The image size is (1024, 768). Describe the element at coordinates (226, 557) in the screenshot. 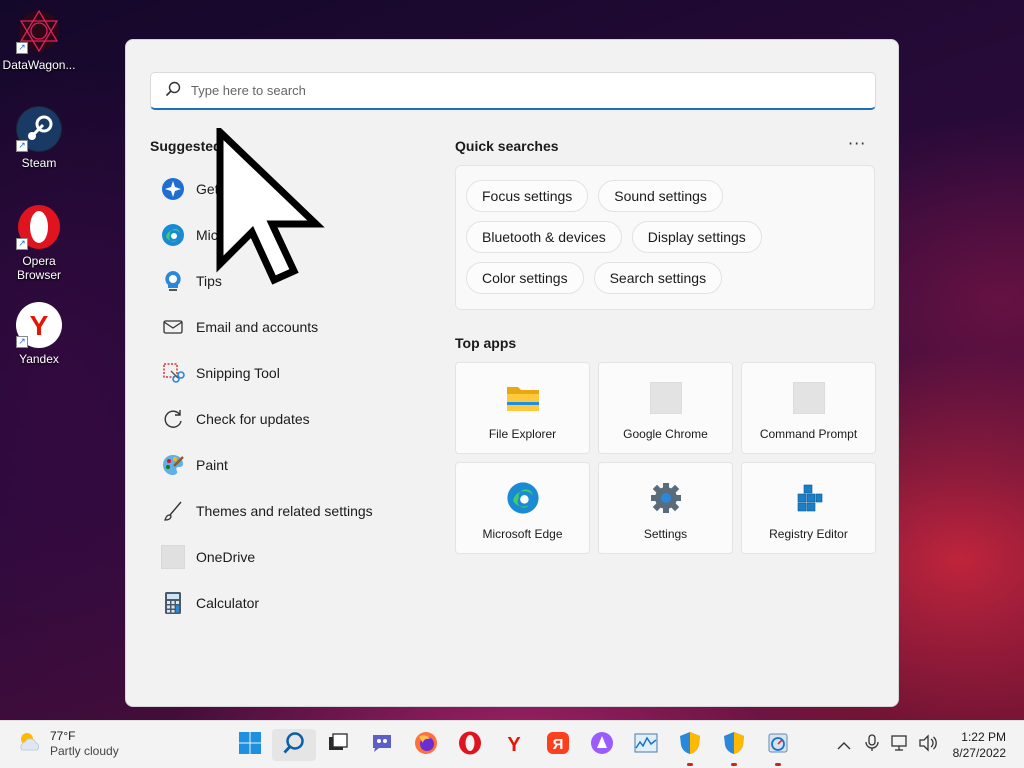

I see `suggested-item-label: OneDrive` at that location.